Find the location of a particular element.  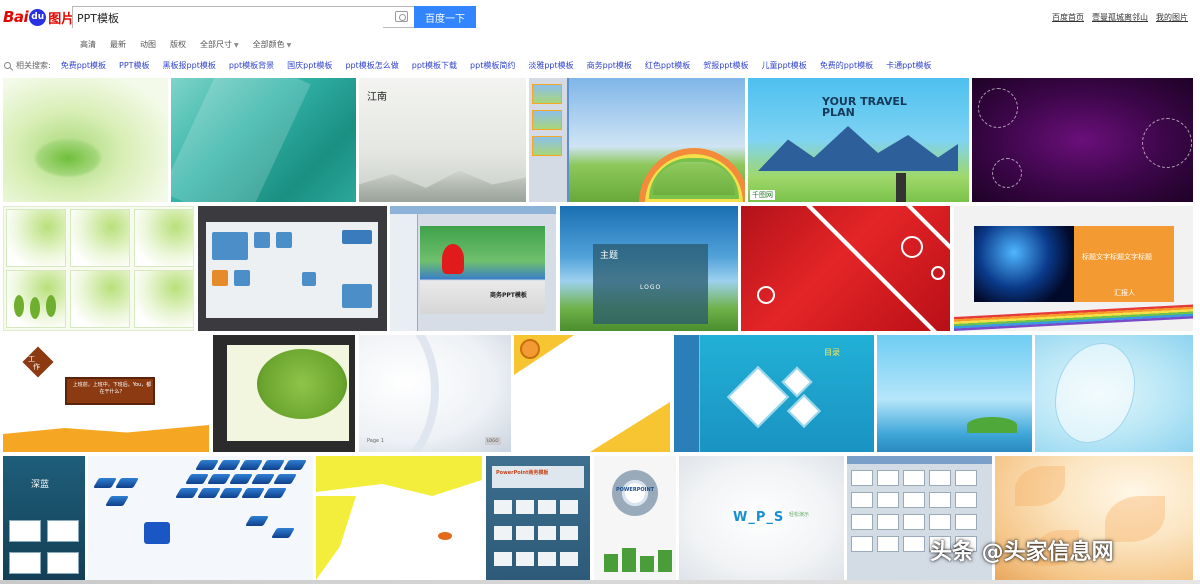

related-item: 卡通ppt模板 is located at coordinates (908, 65).